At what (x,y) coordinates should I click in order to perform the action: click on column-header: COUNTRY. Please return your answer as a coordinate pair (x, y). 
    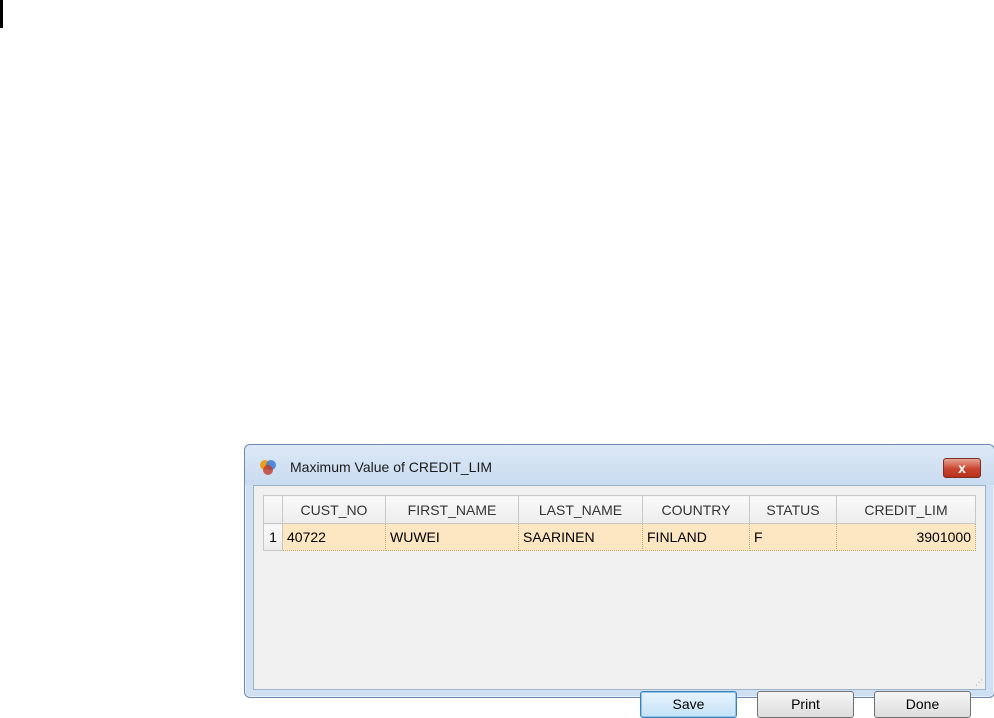
    Looking at the image, I should click on (696, 509).